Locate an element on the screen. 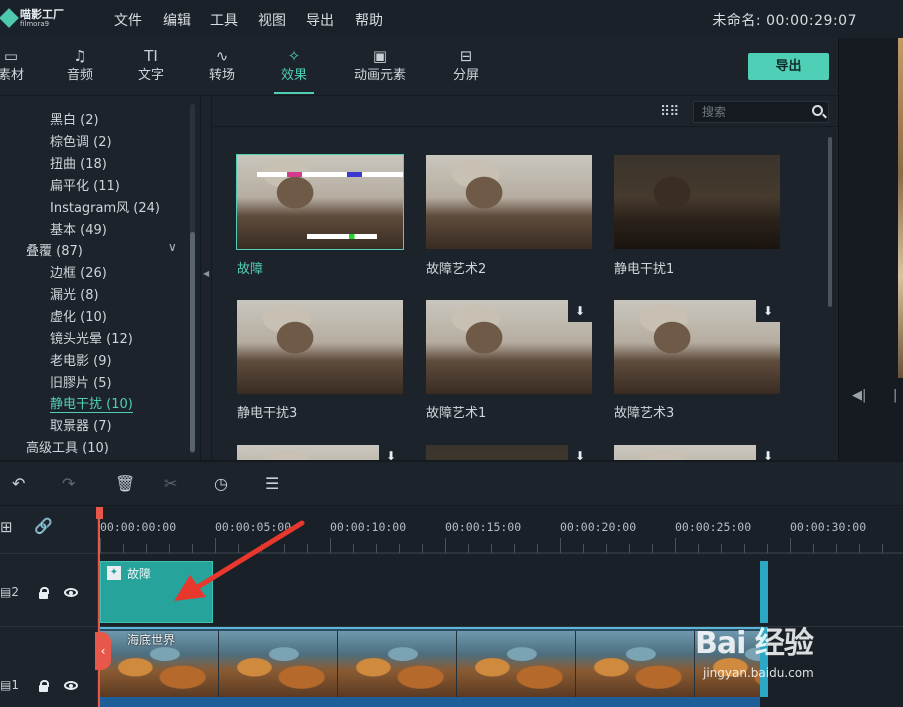 The width and height of the screenshot is (903, 707). category-item: 漏光 (8) is located at coordinates (74, 293).